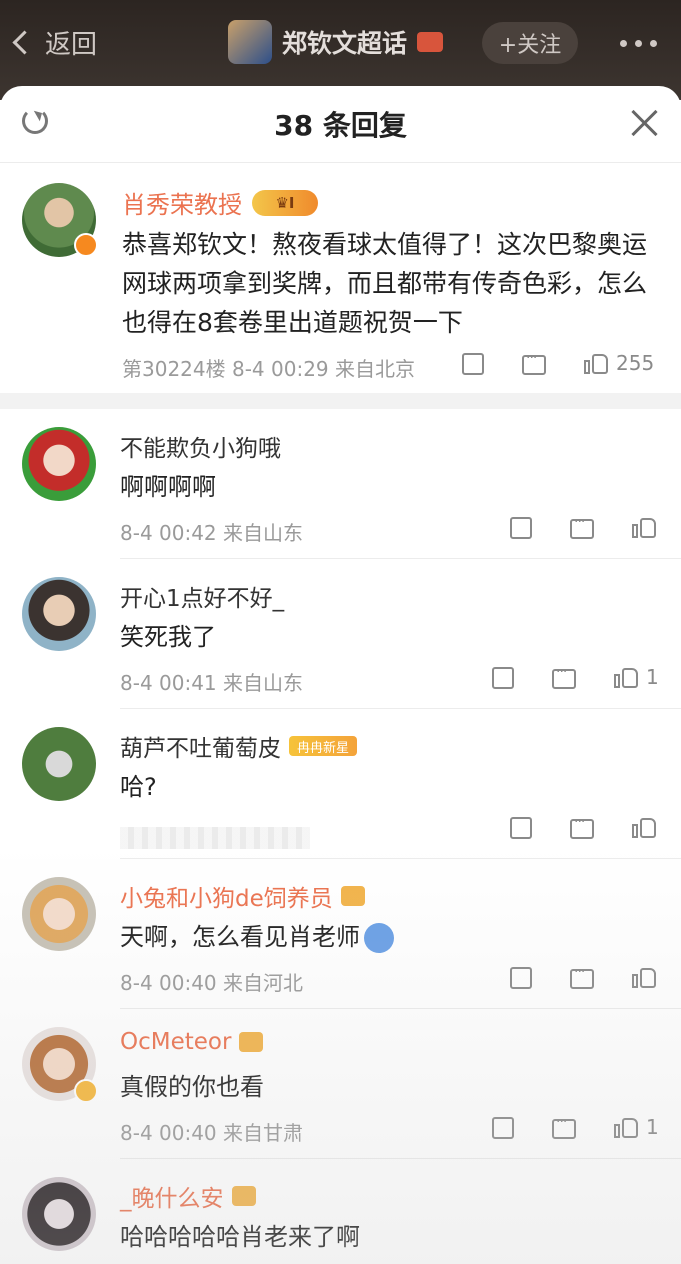  Describe the element at coordinates (645, 123) in the screenshot. I see `close-icon` at that location.